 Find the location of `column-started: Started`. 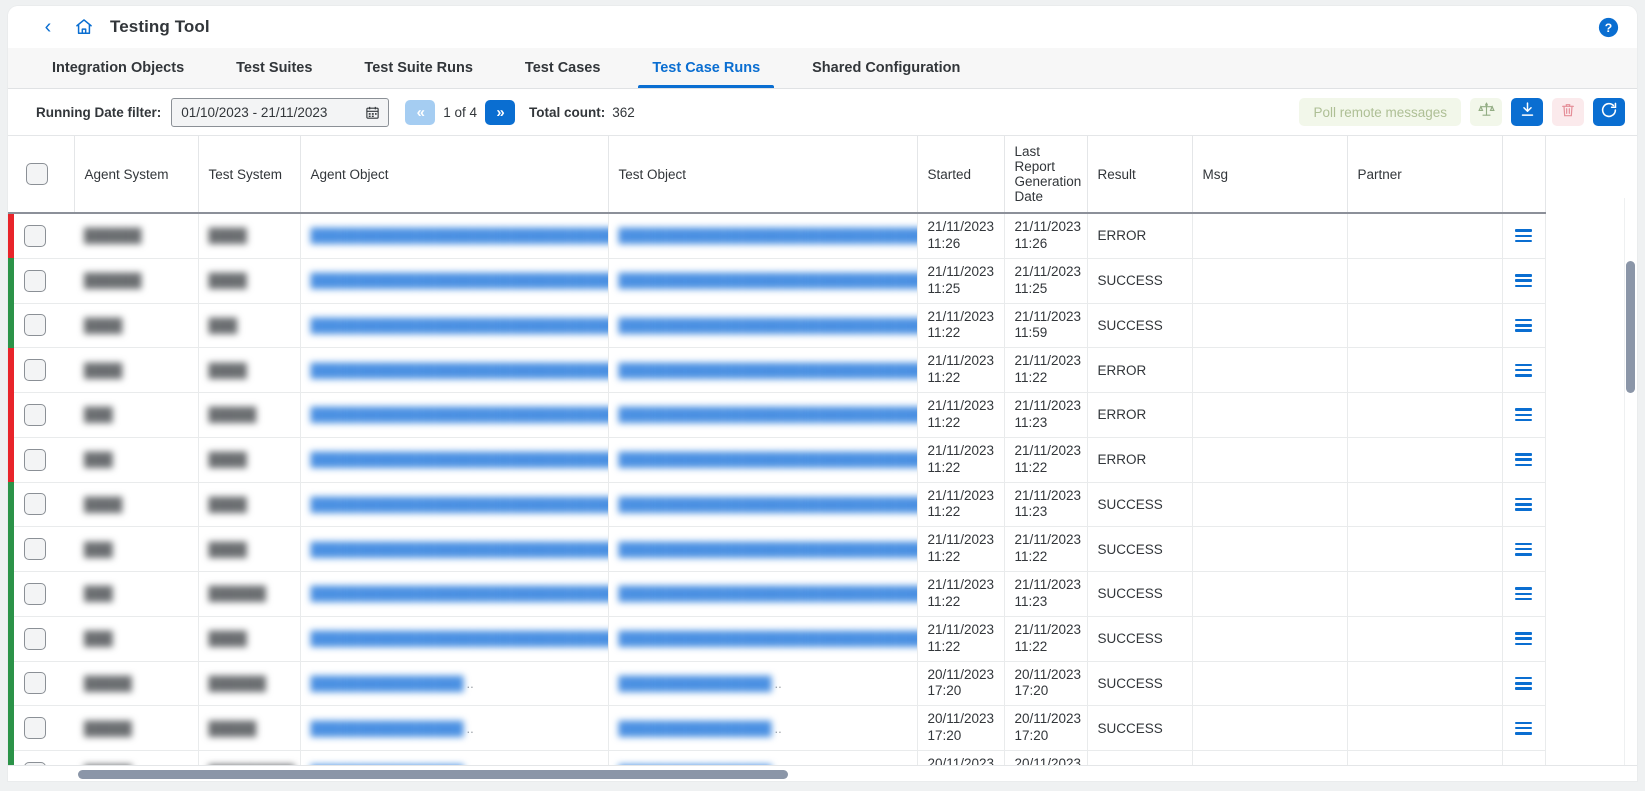

column-started: Started is located at coordinates (961, 175).